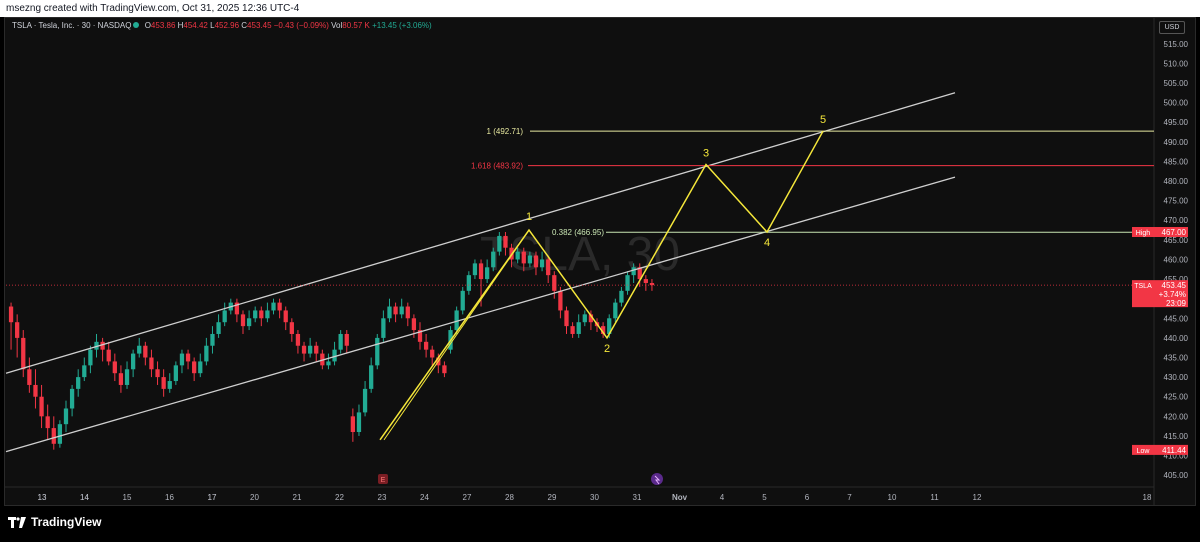  Describe the element at coordinates (456, 335) in the screenshot. I see `elliott-wave-leg` at that location.